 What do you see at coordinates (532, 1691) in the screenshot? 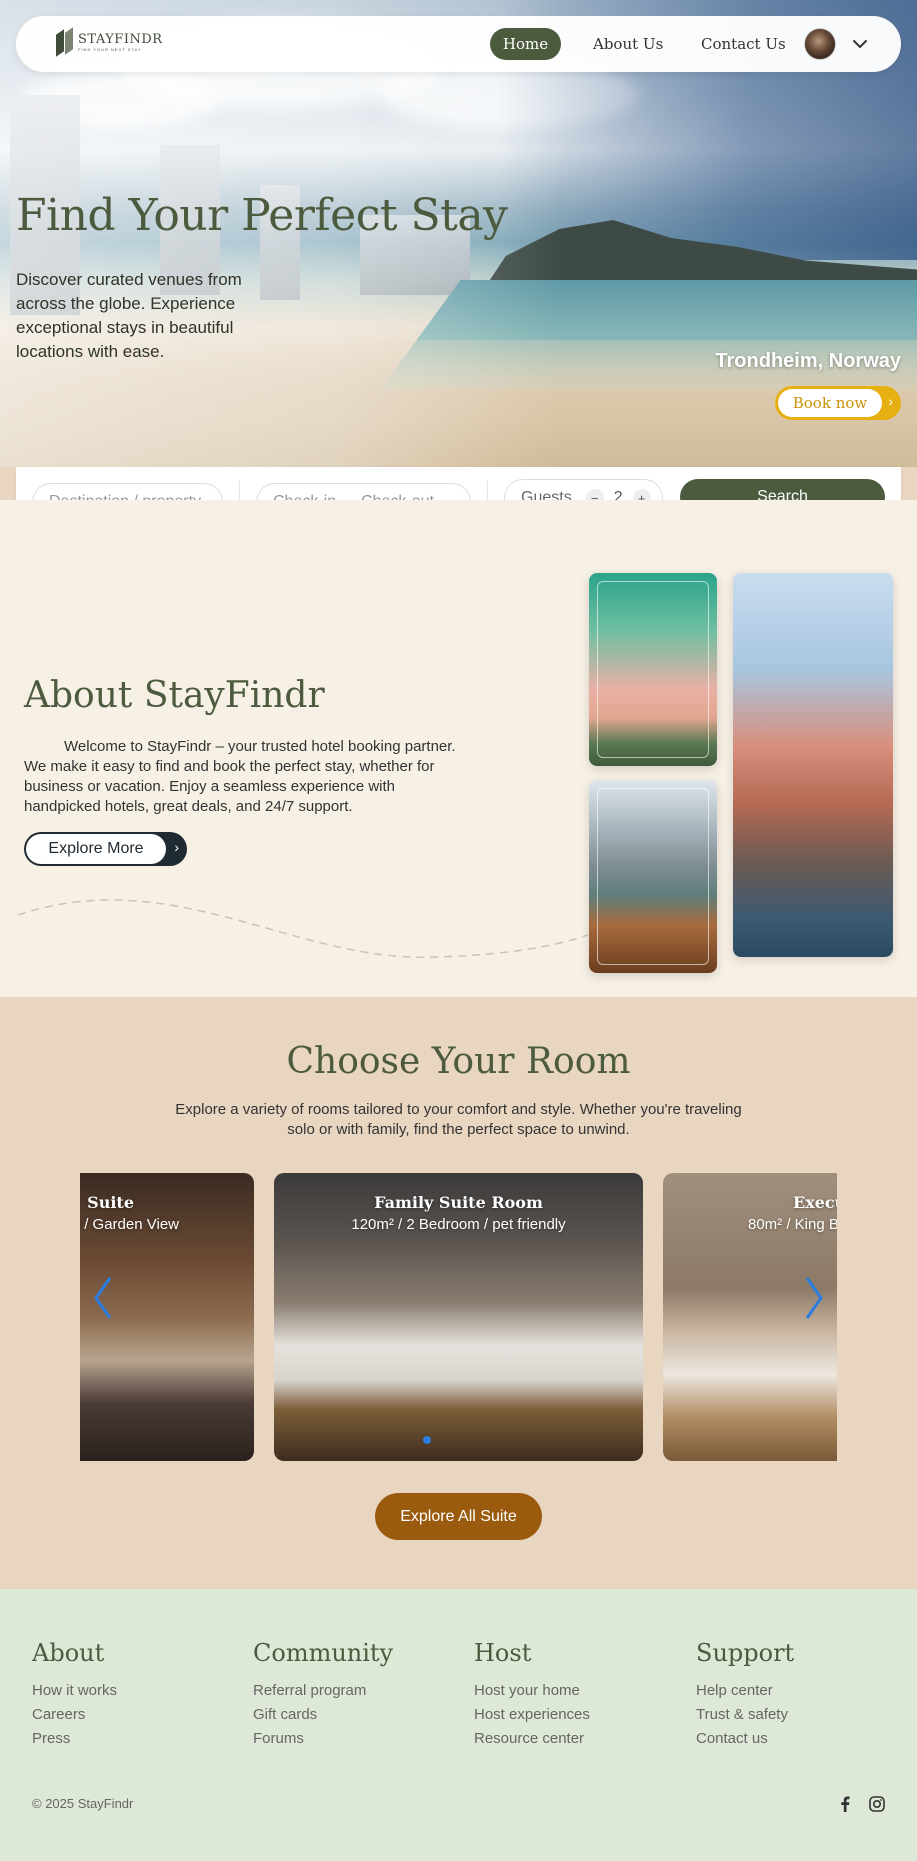
I see `footer-link: Host your home` at bounding box center [532, 1691].